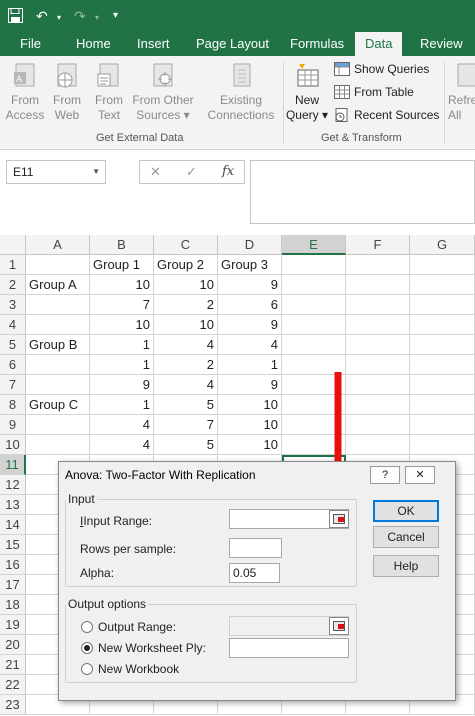 The image size is (475, 716). Describe the element at coordinates (13, 485) in the screenshot. I see `row-header-12: 12` at that location.